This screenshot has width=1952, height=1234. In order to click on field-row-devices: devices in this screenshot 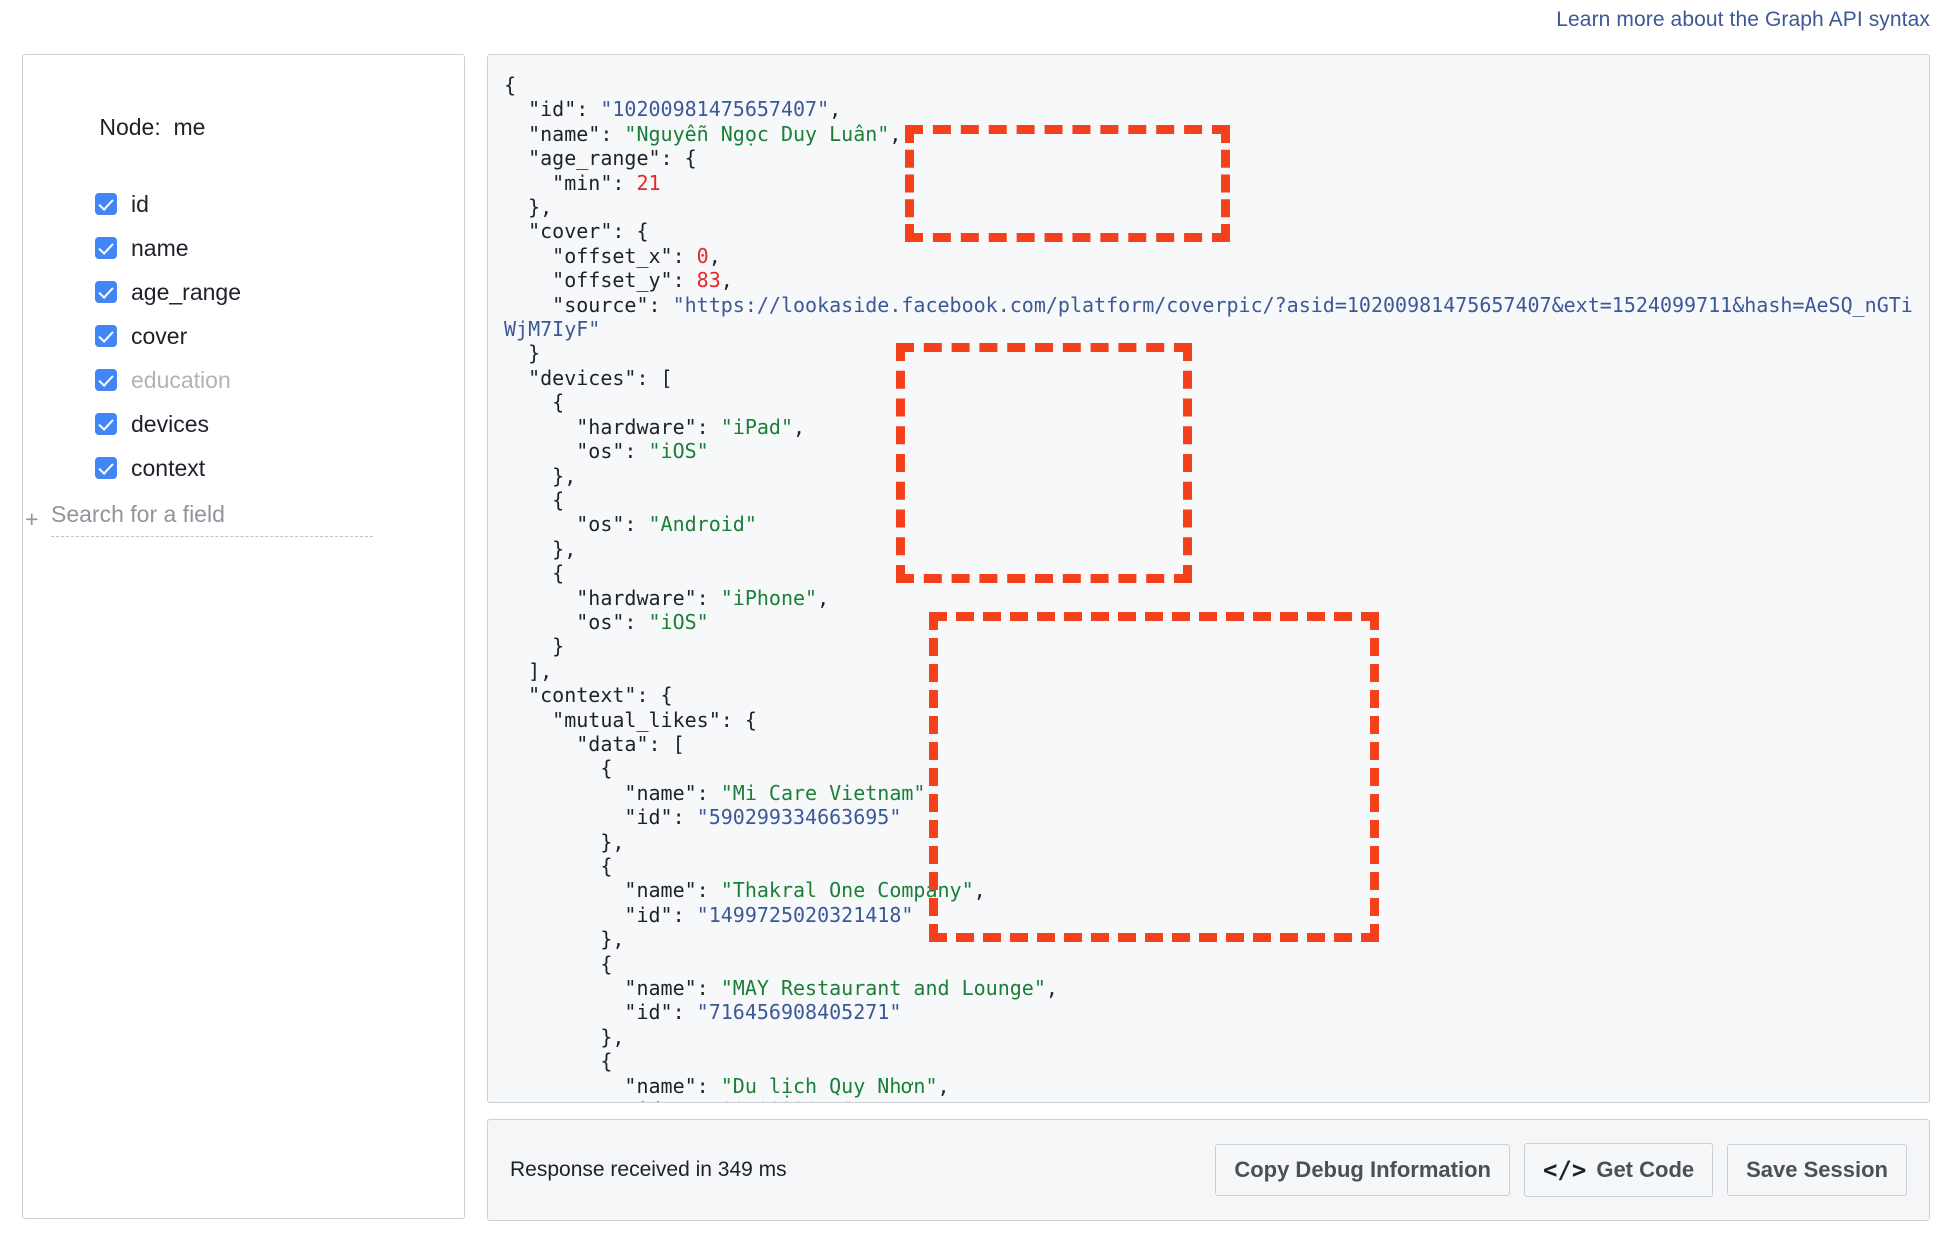, I will do `click(269, 424)`.